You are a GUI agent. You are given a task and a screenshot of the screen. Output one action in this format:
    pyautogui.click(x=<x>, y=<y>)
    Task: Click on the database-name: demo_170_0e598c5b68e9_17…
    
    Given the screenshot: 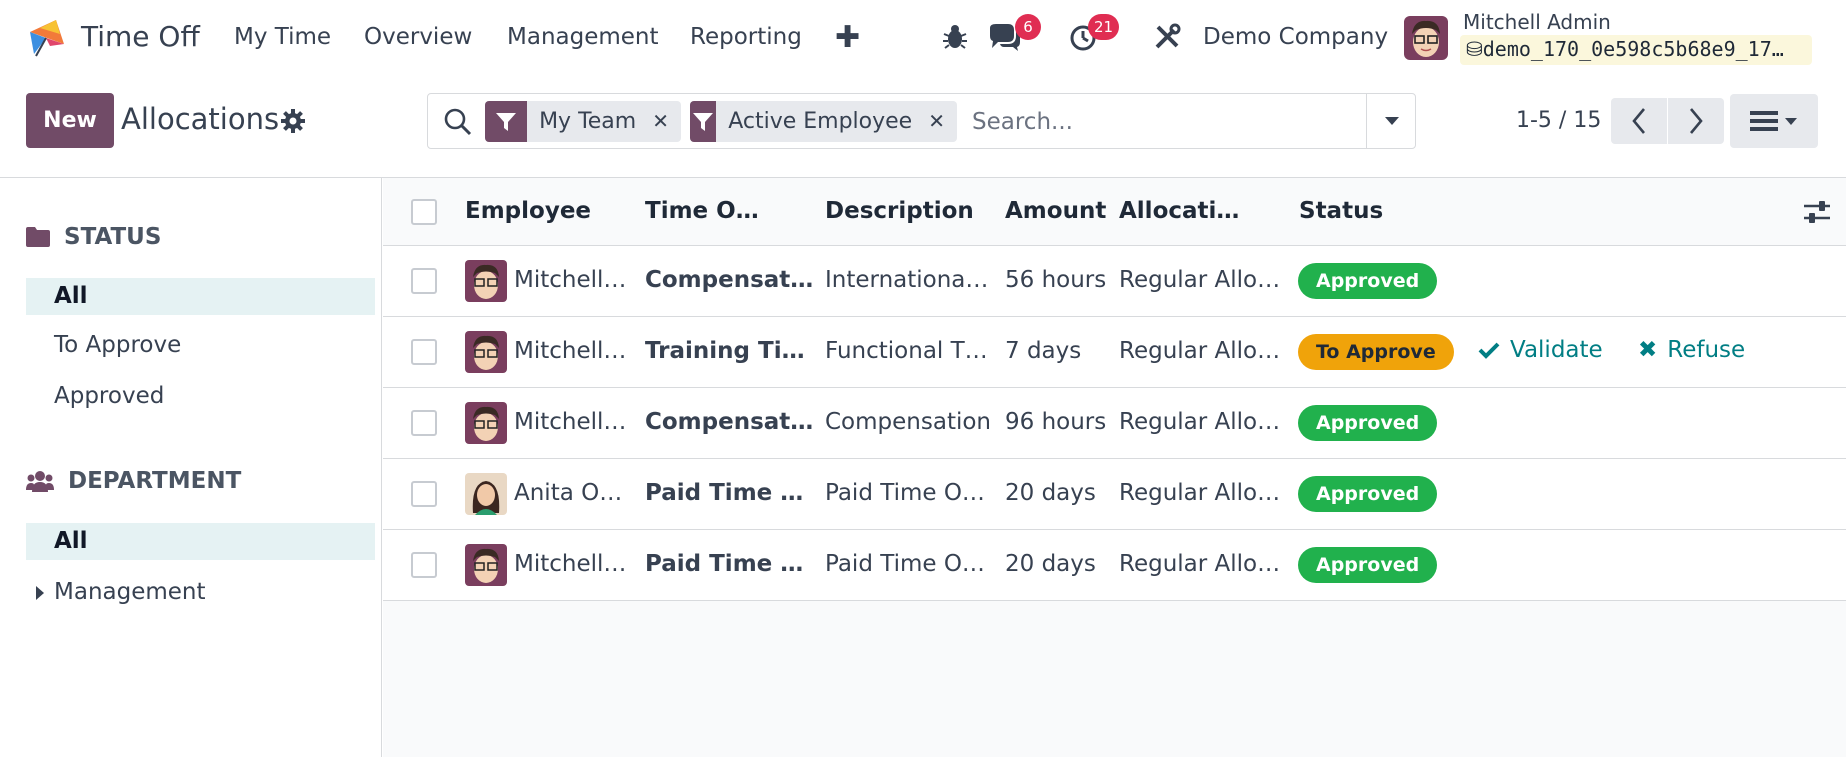 What is the action you would take?
    pyautogui.click(x=1633, y=49)
    